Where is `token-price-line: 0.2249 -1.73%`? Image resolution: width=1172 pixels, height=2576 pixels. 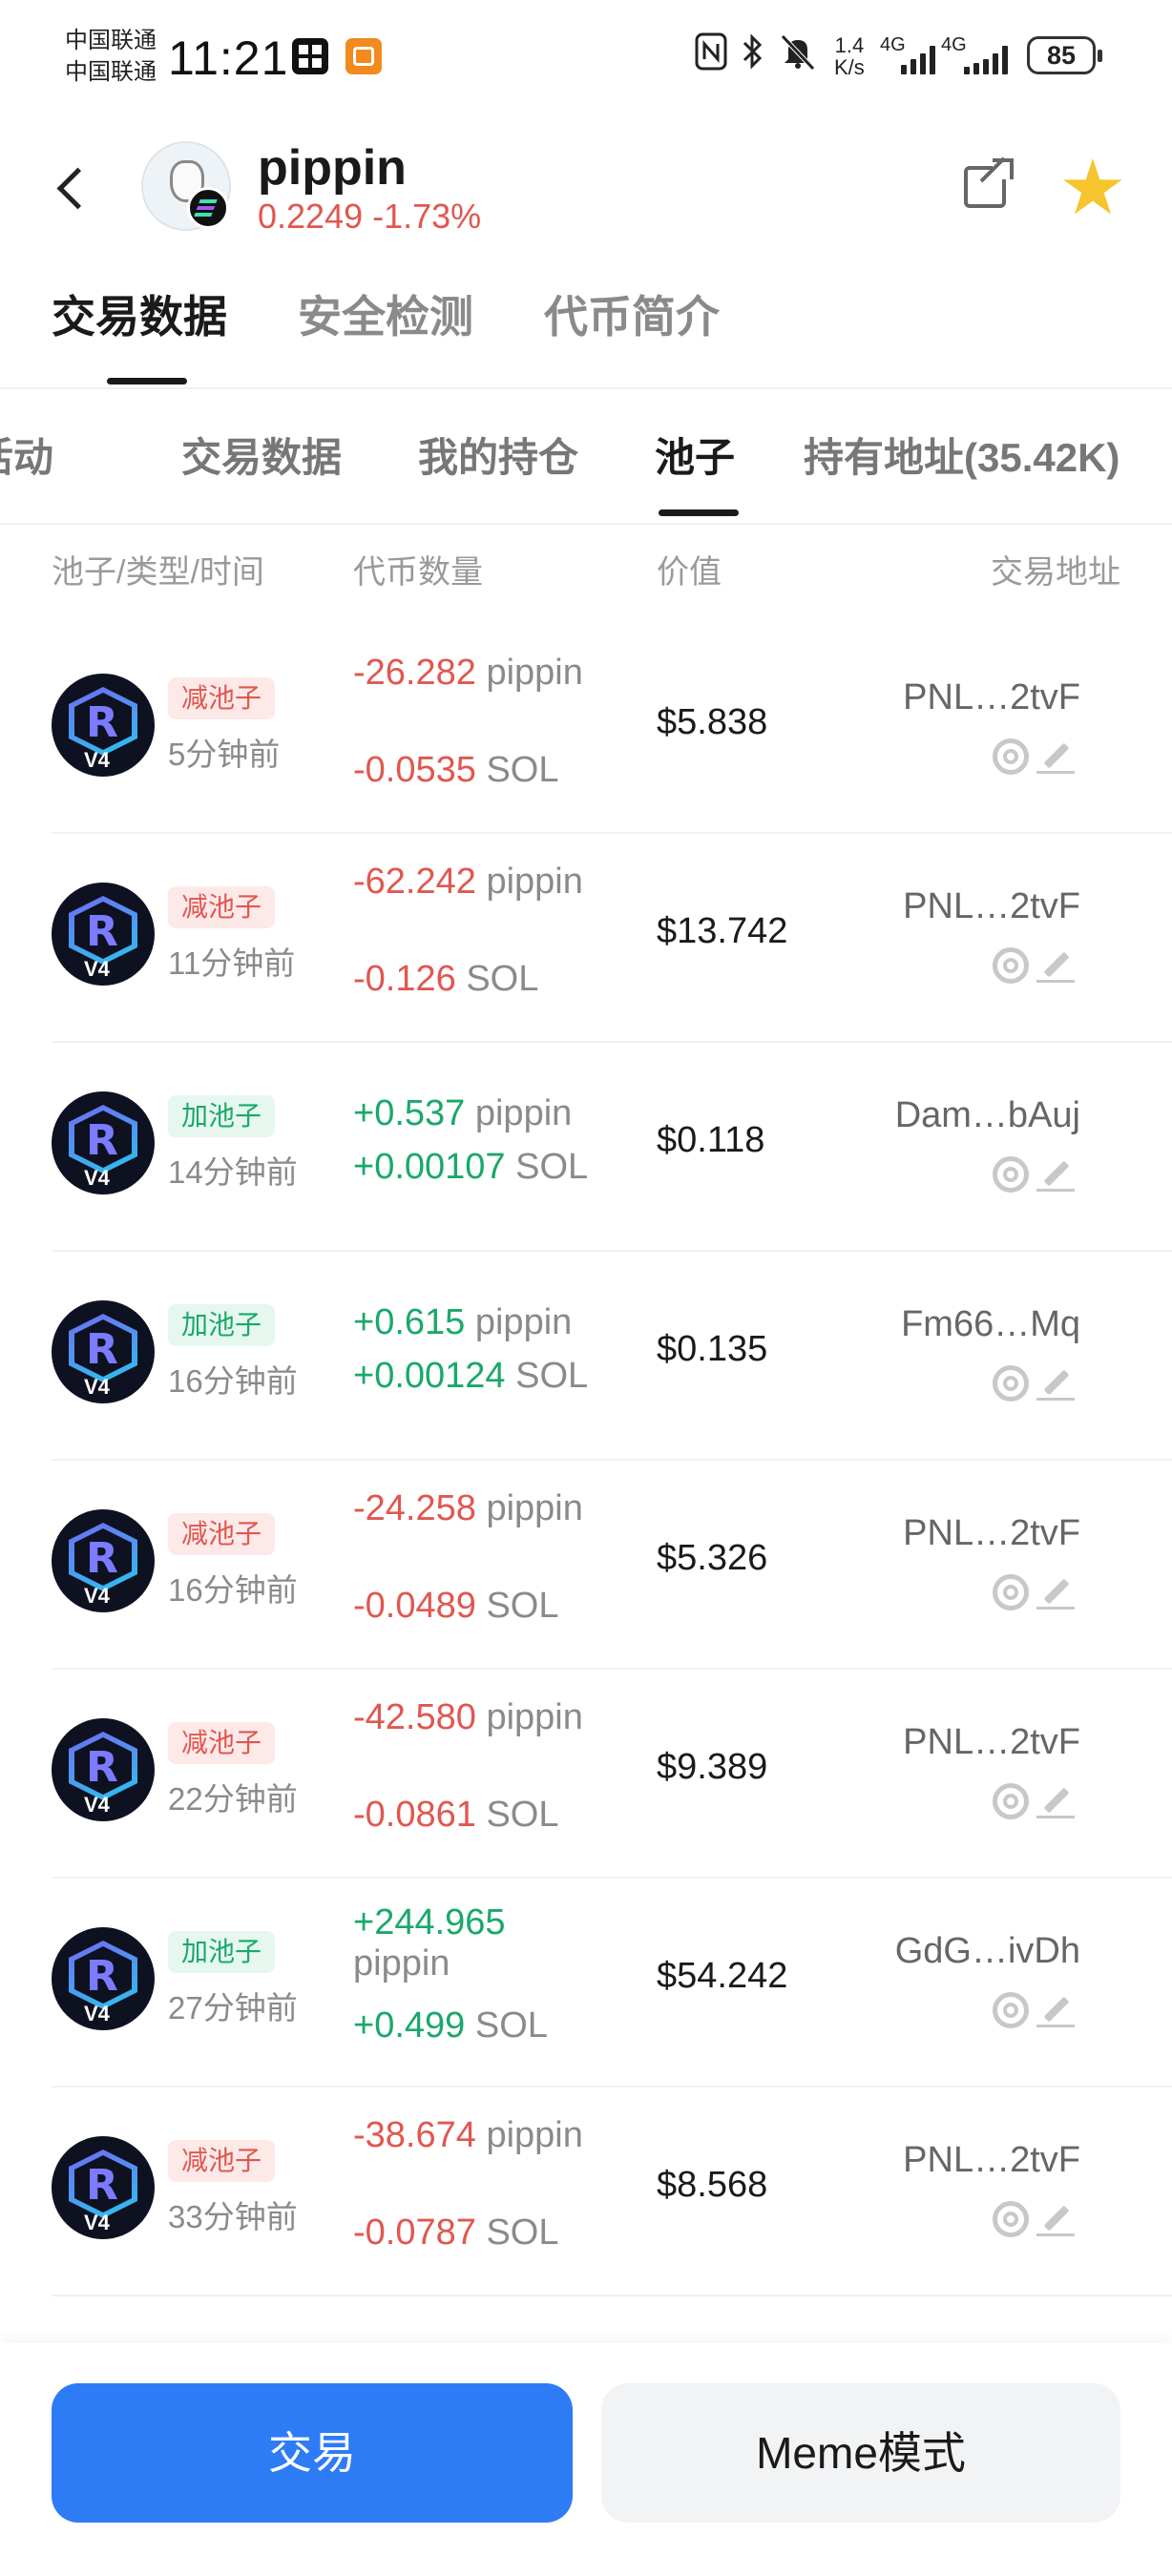
token-price-line: 0.2249 -1.73% is located at coordinates (369, 217).